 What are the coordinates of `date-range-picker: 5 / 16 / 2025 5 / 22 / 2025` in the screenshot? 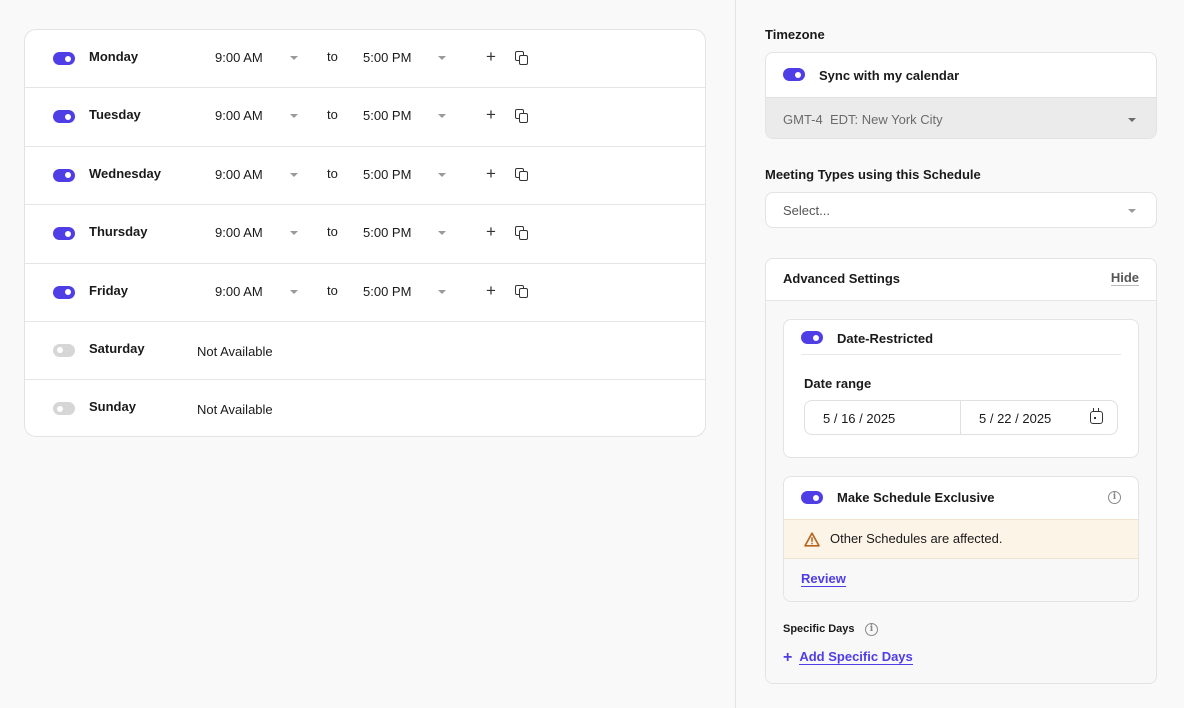 It's located at (961, 417).